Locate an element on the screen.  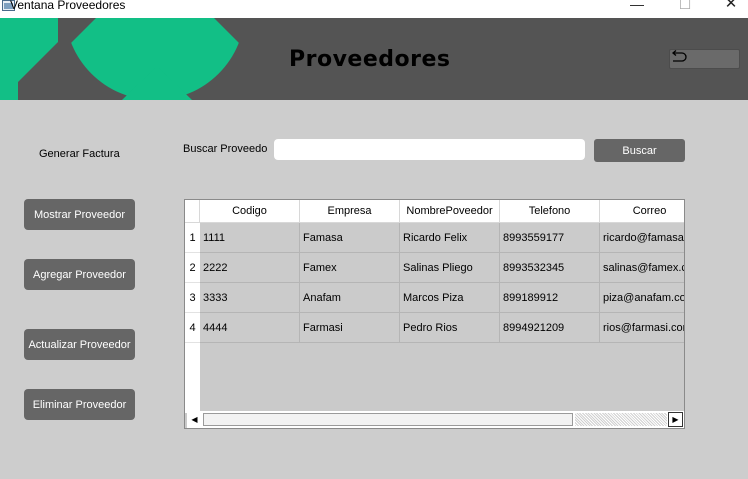
table-cell: piza@anafam.com is located at coordinates (642, 298).